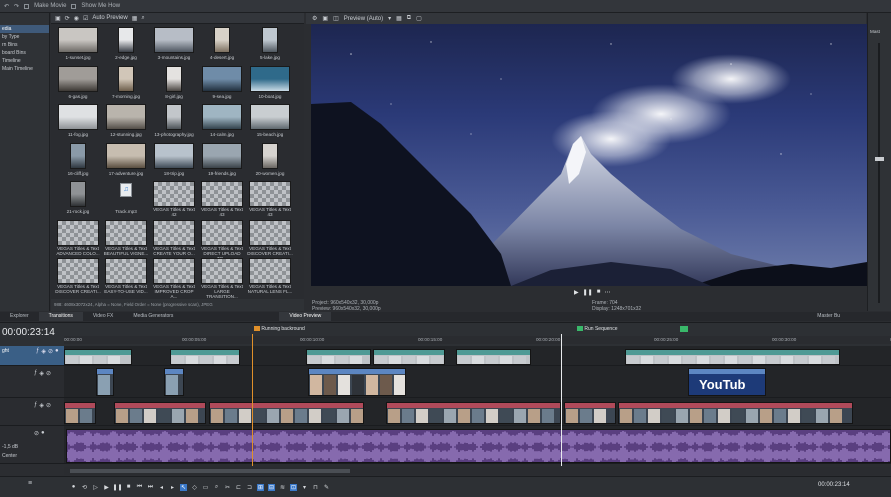  I want to click on refresh-icon: ⟳, so click(67, 18).